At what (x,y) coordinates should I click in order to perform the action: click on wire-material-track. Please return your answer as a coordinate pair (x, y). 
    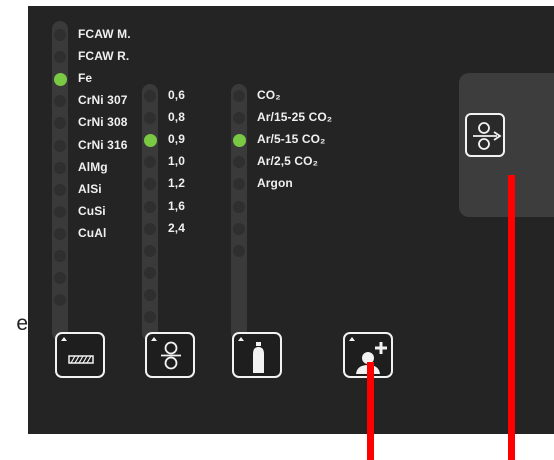
    Looking at the image, I should click on (60, 181).